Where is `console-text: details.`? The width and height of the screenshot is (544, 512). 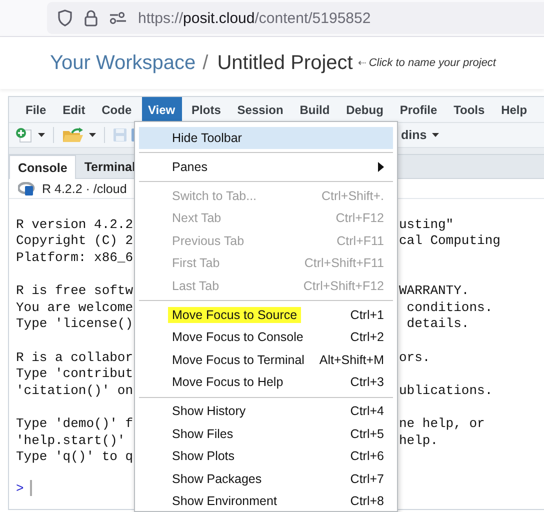 console-text: details. is located at coordinates (438, 324).